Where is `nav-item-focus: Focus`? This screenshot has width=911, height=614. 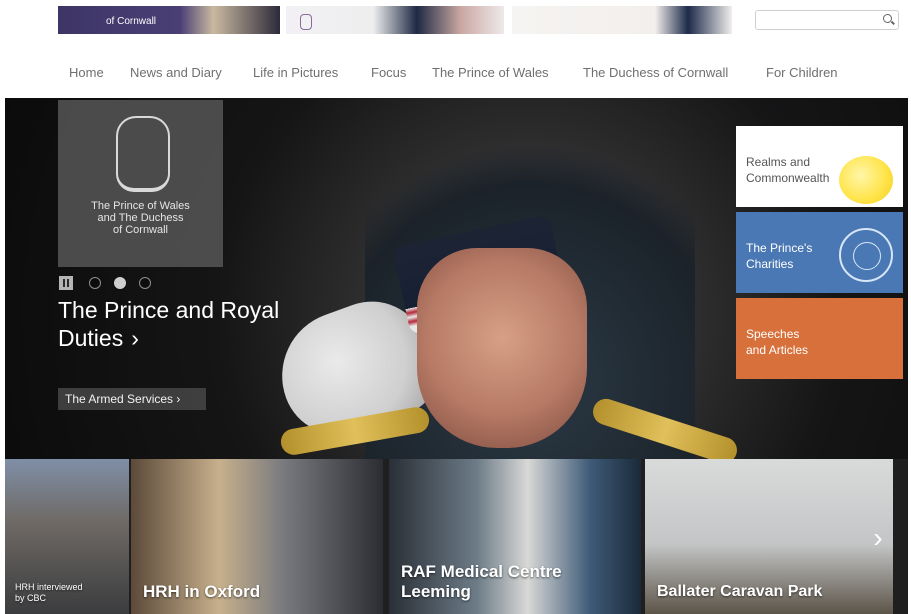
nav-item-focus: Focus is located at coordinates (388, 72).